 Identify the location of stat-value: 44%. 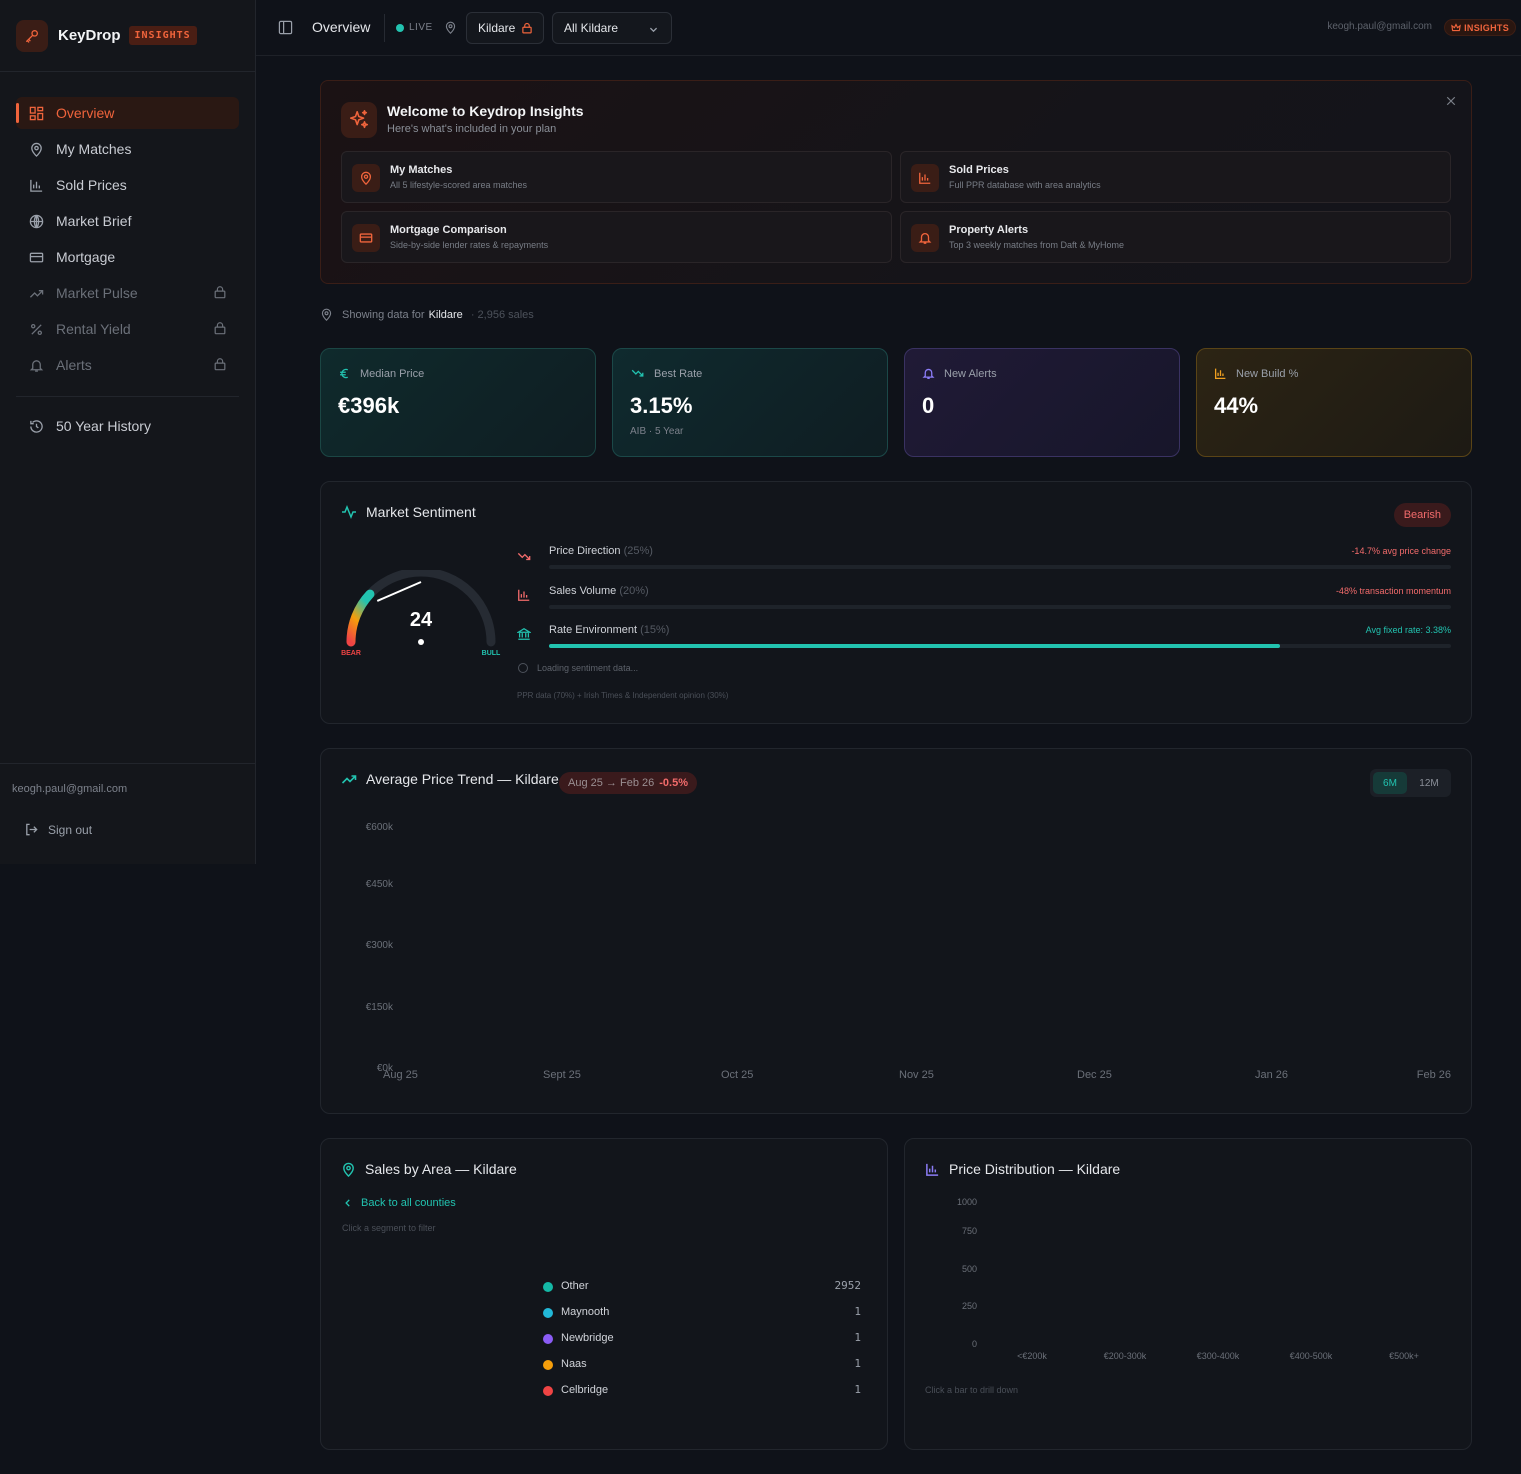
(1236, 405).